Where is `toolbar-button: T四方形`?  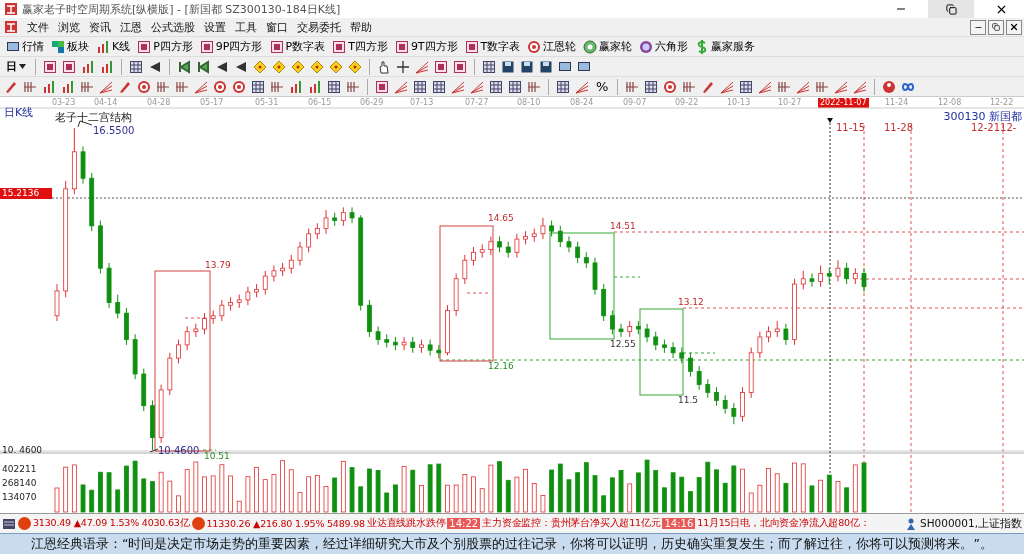 toolbar-button: T四方形 is located at coordinates (360, 46).